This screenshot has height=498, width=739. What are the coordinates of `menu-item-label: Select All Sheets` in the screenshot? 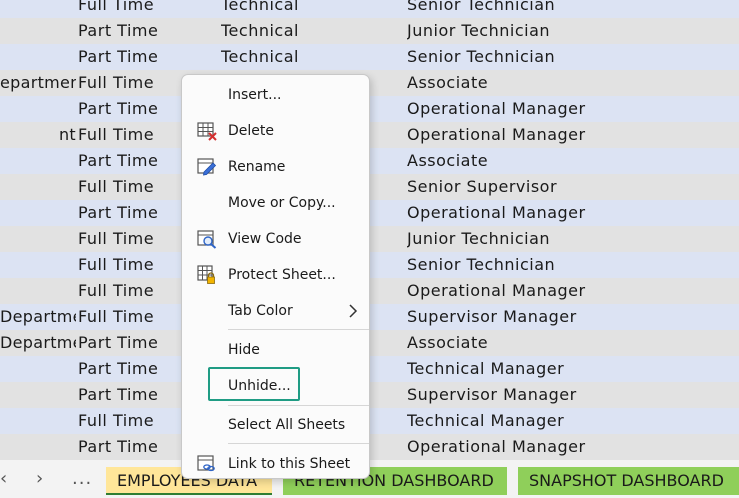 It's located at (287, 425).